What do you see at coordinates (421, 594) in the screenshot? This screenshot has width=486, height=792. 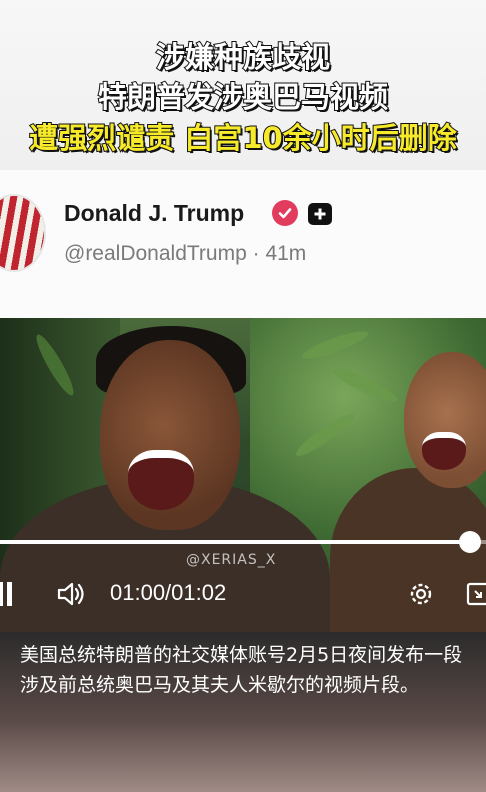 I see `settings-gear-icon` at bounding box center [421, 594].